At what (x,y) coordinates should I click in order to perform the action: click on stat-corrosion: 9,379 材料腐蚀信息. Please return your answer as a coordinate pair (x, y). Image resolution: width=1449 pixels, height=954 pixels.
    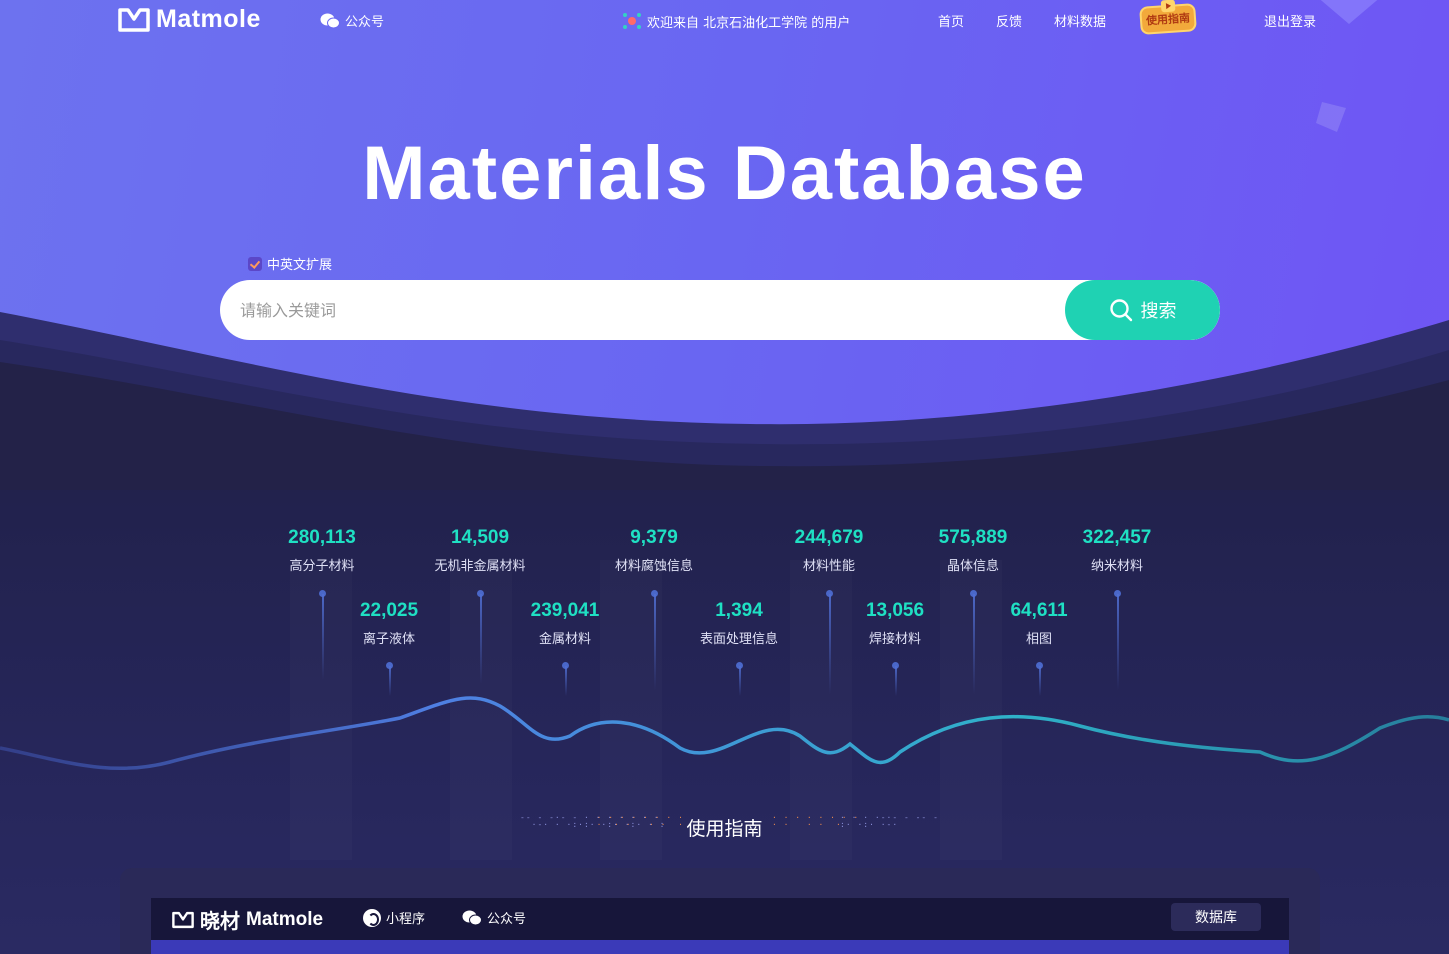
    Looking at the image, I should click on (654, 550).